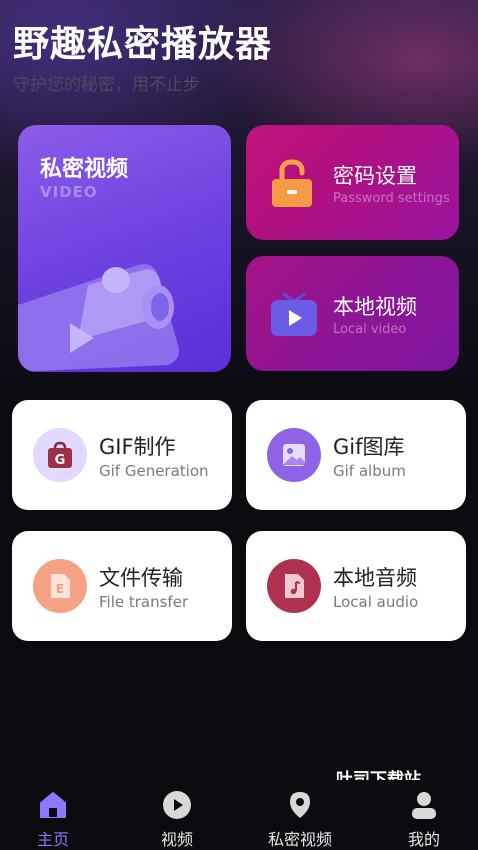 This screenshot has width=478, height=850. I want to click on local-video-card: 本地视频 Local video, so click(352, 313).